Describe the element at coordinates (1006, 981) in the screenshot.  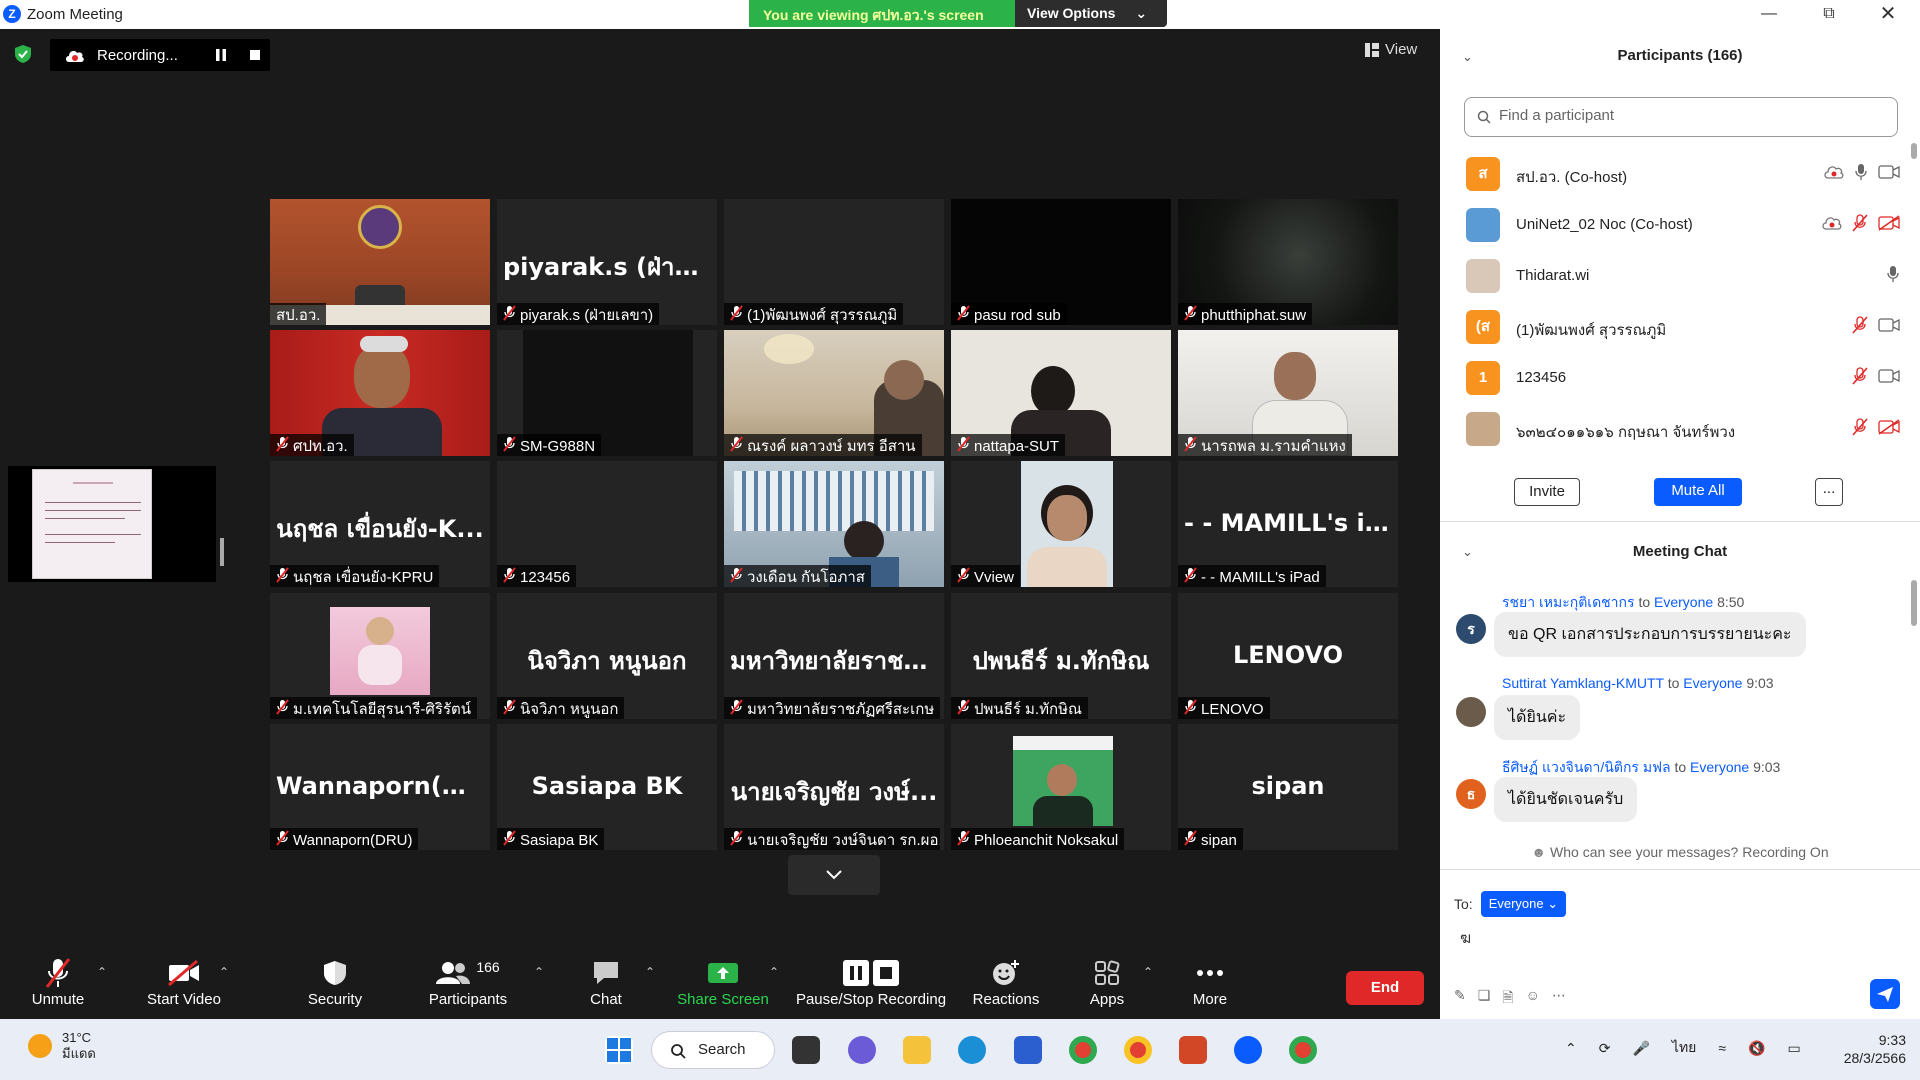
I see `reactions-button: Reactions` at that location.